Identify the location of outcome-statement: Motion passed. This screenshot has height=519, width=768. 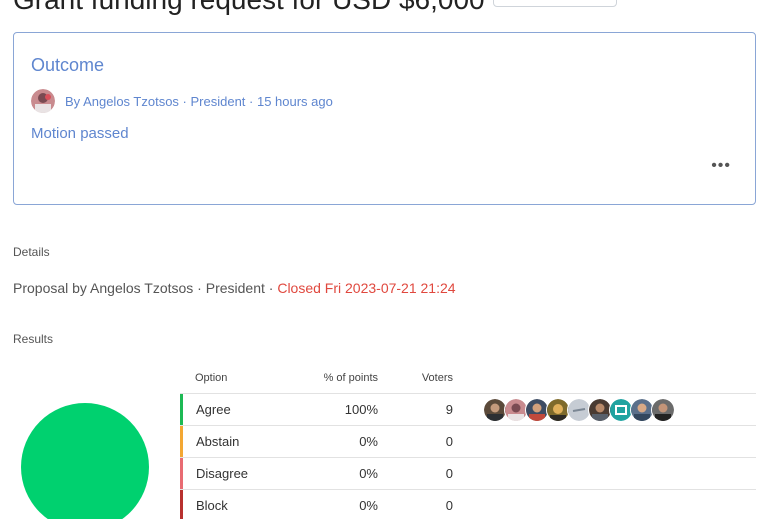
(80, 133).